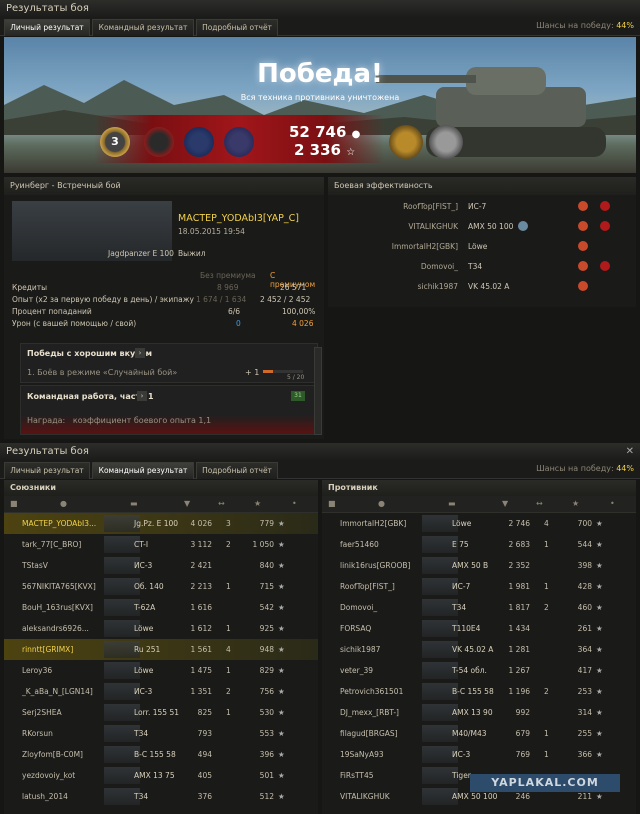 The image size is (640, 814). I want to click on quest-scrollbar, so click(318, 391).